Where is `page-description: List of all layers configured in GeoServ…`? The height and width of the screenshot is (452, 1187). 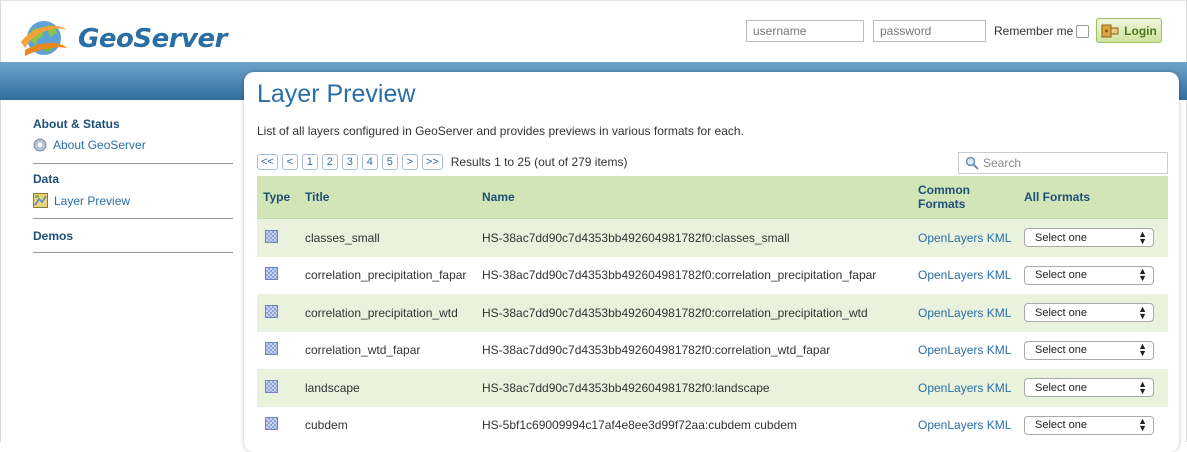 page-description: List of all layers configured in GeoServ… is located at coordinates (500, 131).